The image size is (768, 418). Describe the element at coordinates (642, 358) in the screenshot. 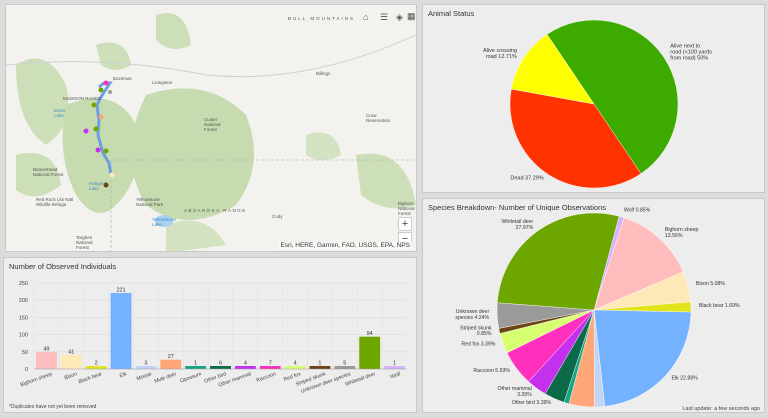

I see `pie-slice` at that location.